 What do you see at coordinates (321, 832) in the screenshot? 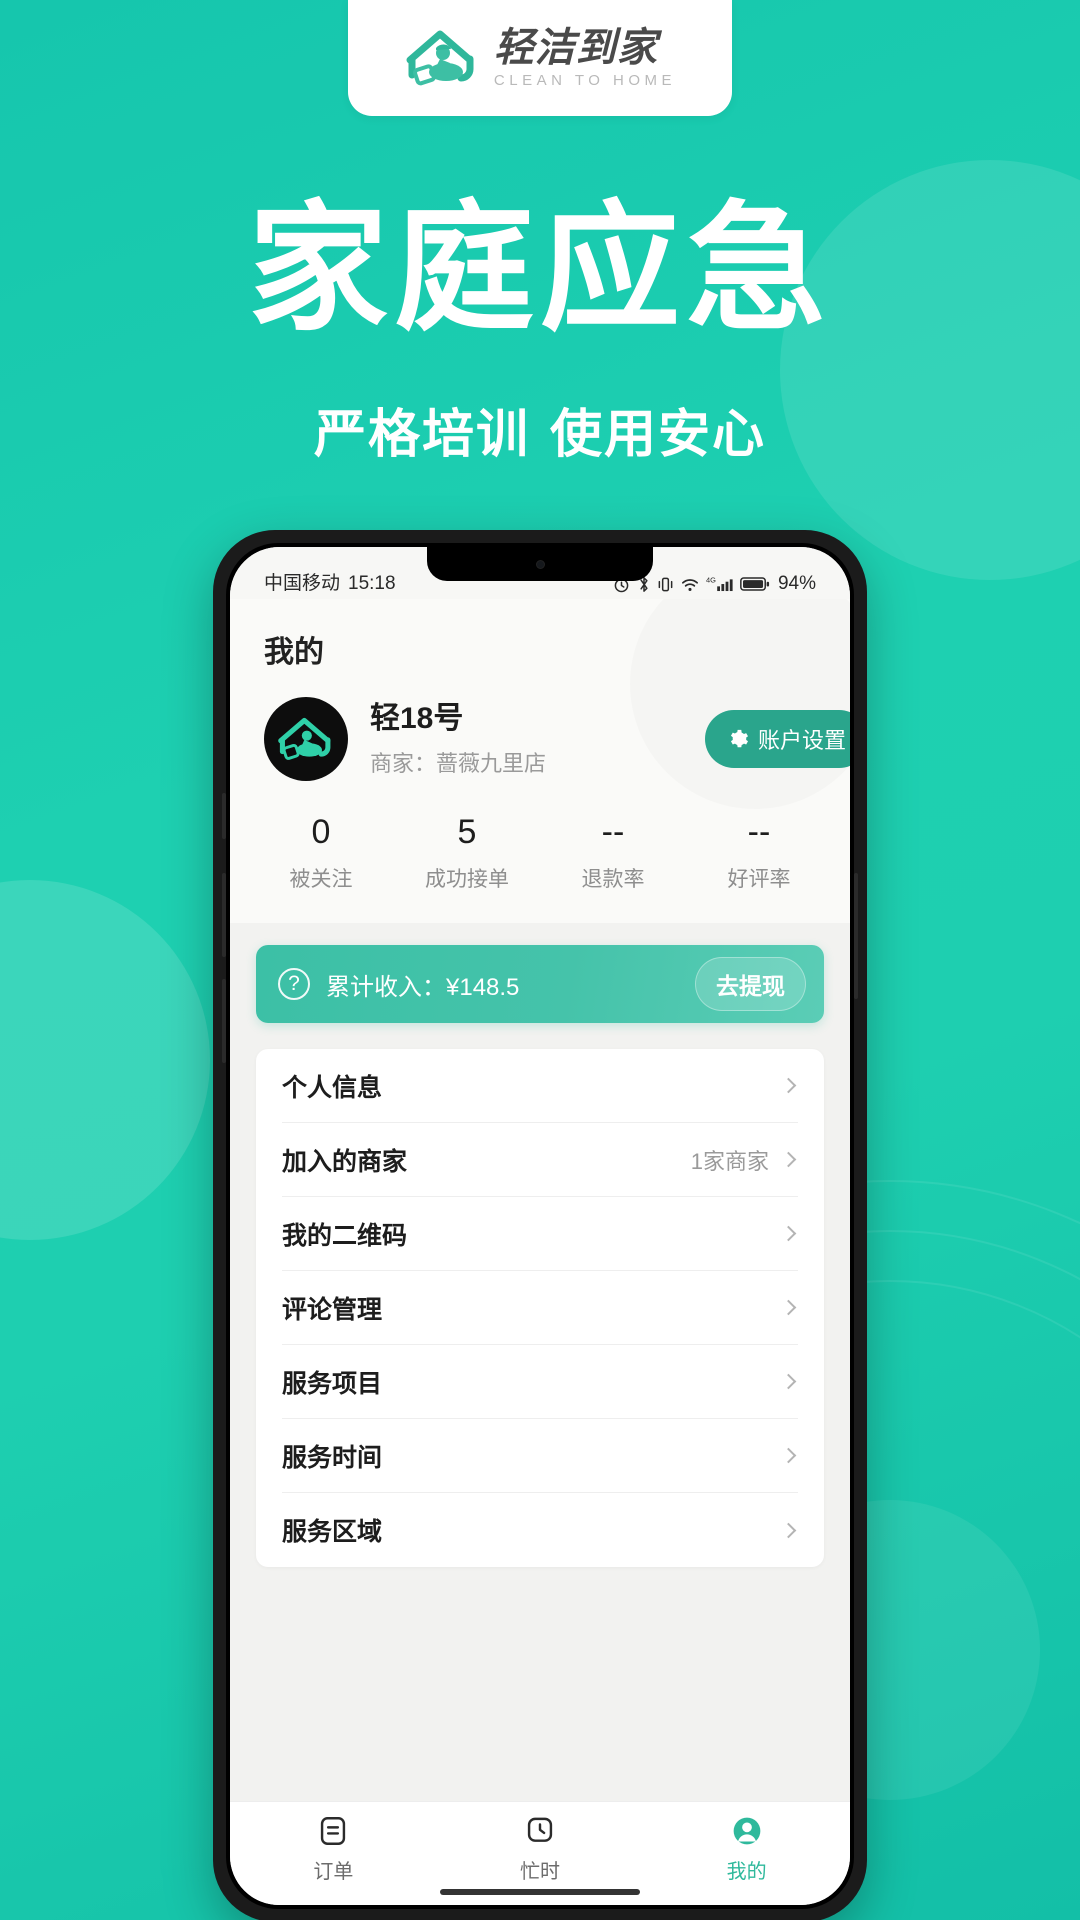
I see `stat-value: 0` at bounding box center [321, 832].